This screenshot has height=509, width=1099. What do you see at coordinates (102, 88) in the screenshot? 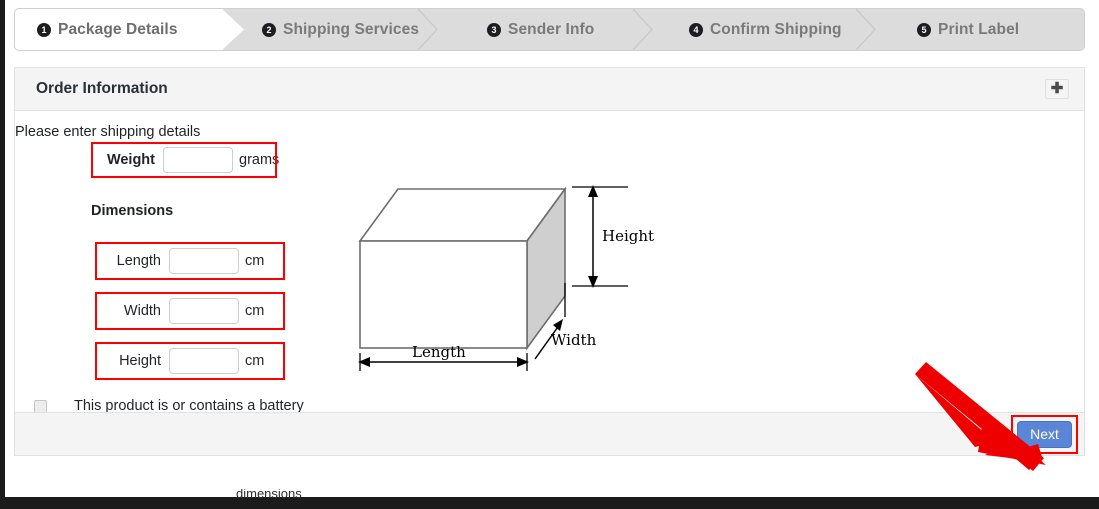
I see `page-title: Order Information` at bounding box center [102, 88].